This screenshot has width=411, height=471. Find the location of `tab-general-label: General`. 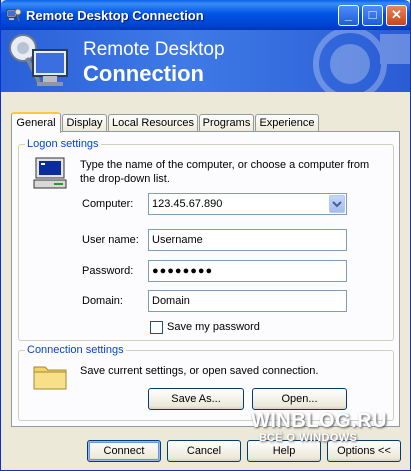

tab-general-label: General is located at coordinates (36, 123).